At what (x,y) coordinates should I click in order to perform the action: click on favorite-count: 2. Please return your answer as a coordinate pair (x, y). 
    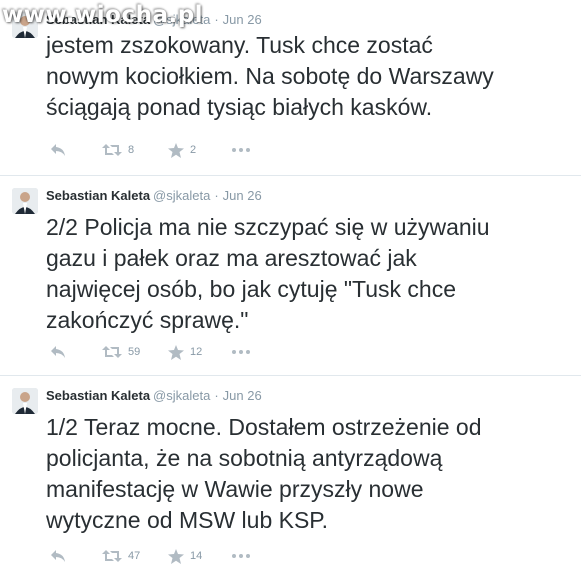
    Looking at the image, I should click on (193, 150).